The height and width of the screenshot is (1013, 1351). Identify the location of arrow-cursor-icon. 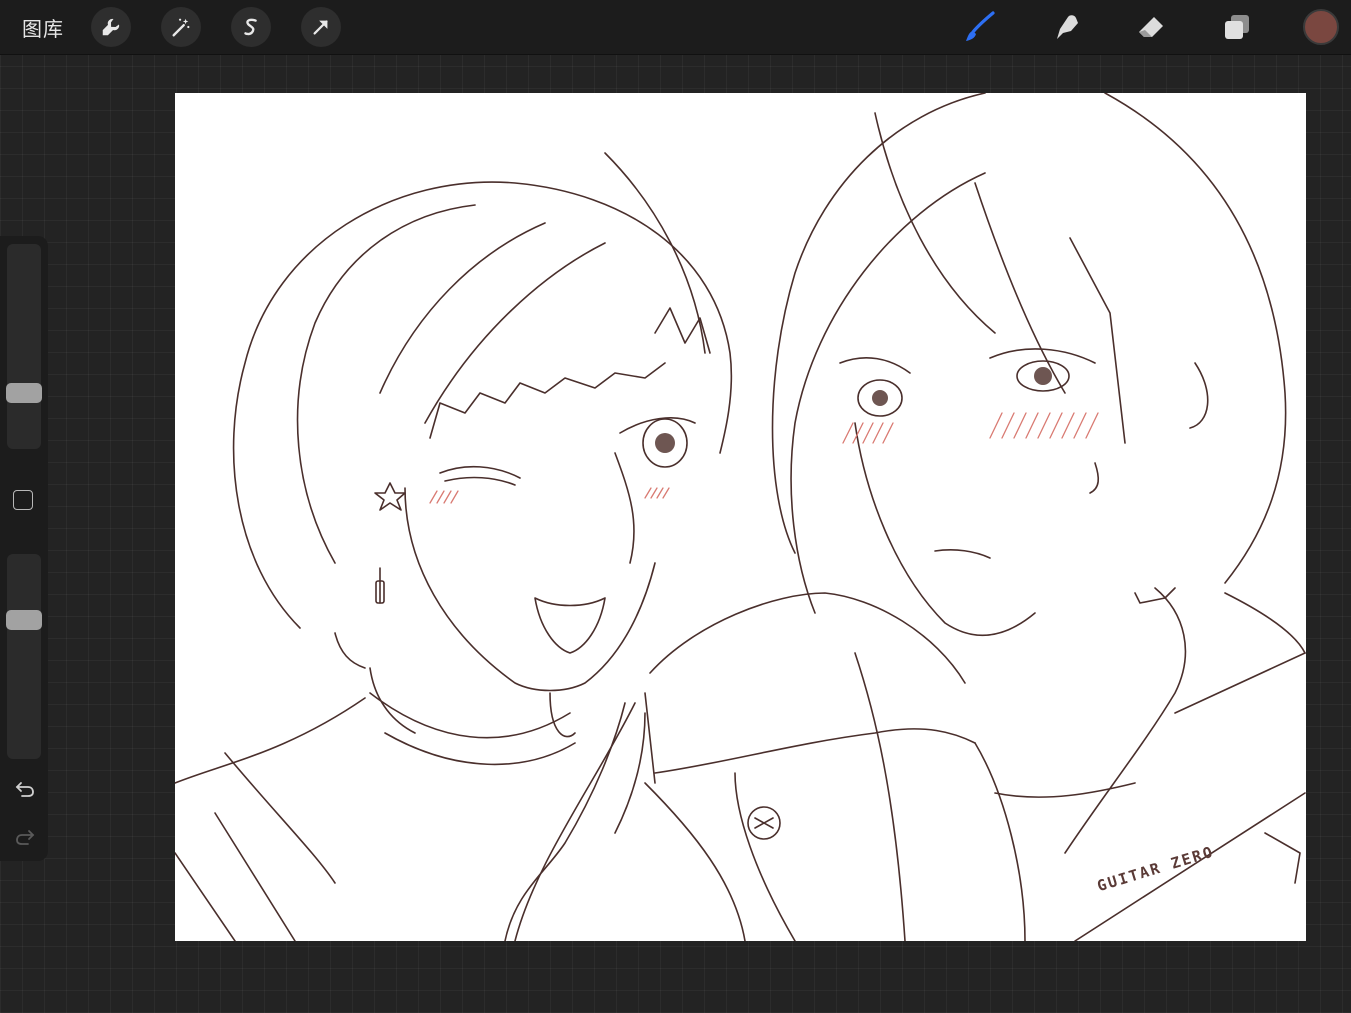
(320, 27).